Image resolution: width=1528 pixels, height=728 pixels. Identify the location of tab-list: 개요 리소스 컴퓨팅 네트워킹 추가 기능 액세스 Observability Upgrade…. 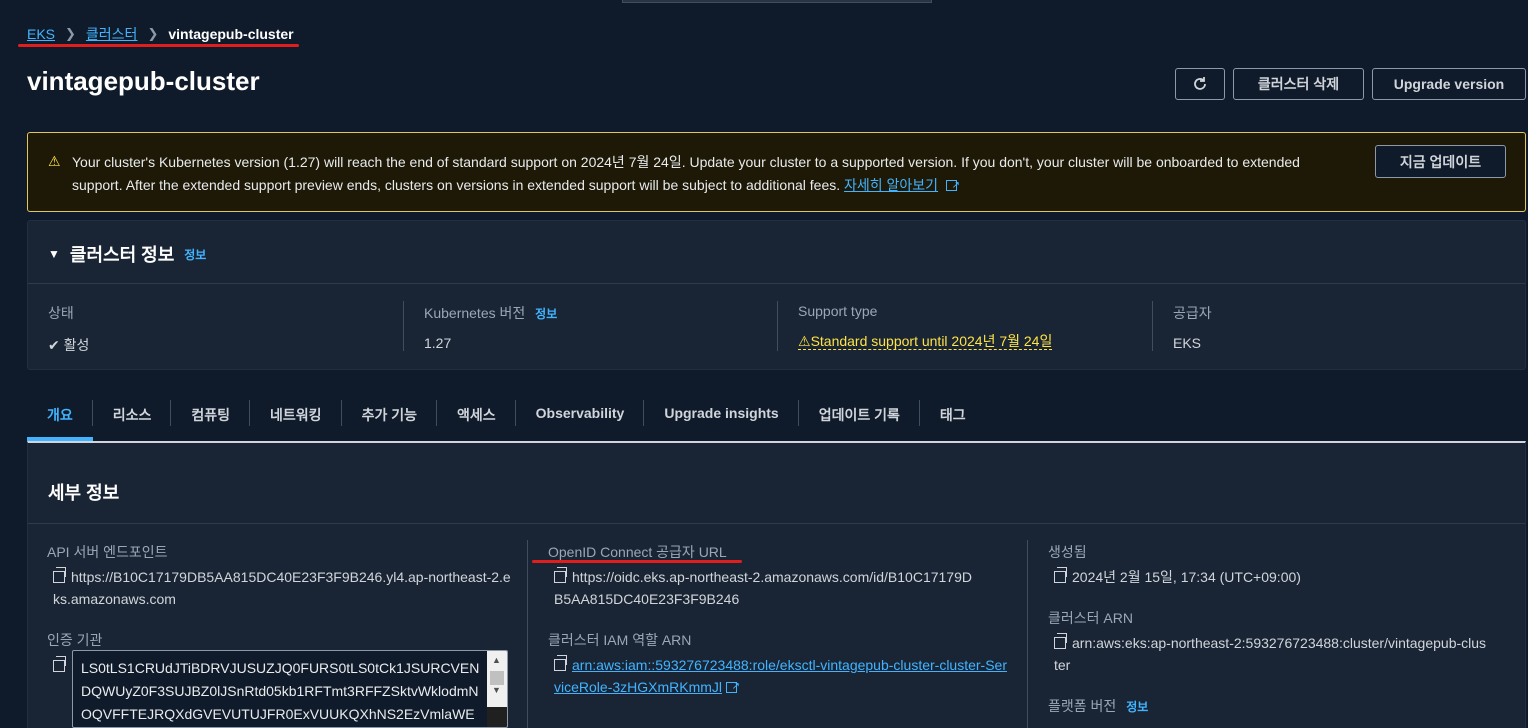
(506, 418).